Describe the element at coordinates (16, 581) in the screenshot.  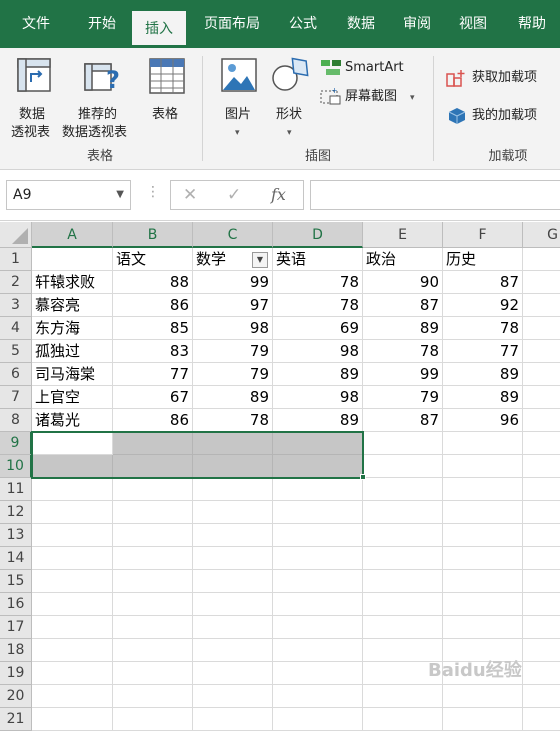
I see `row-header-15: 15` at that location.